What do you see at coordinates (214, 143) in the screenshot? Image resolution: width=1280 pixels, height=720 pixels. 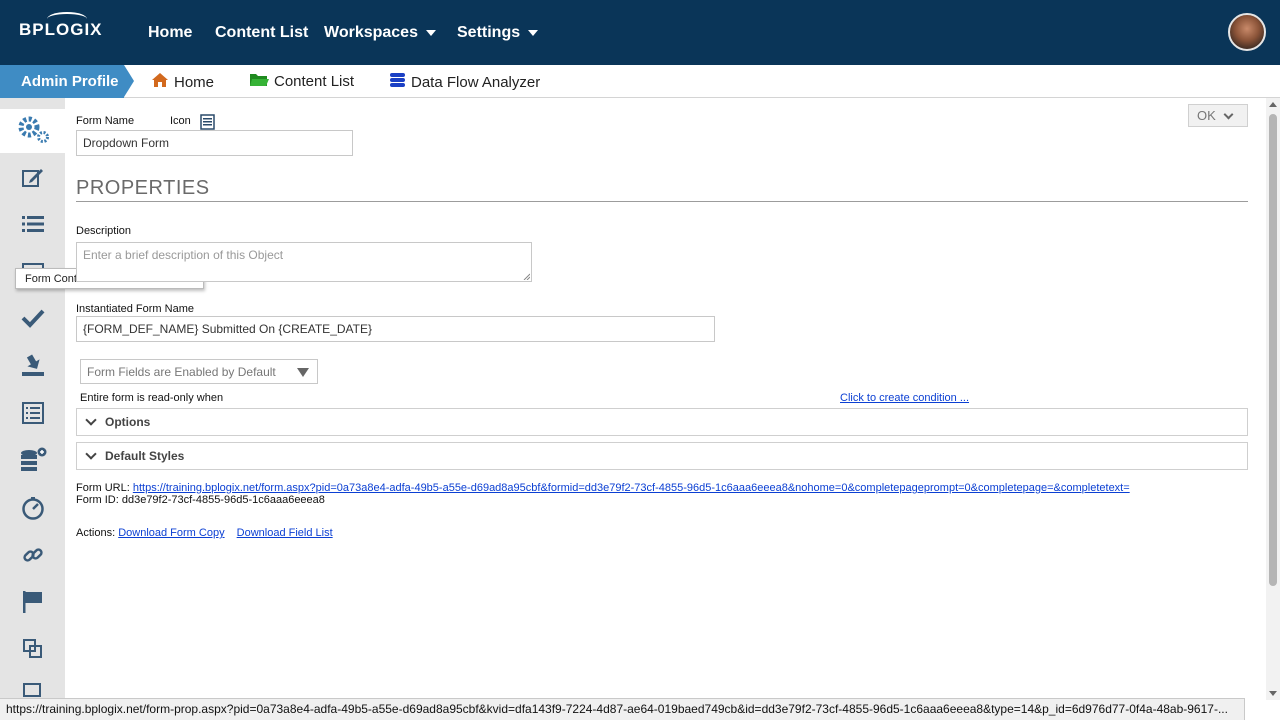 I see `form-name-input: Dropdown Form` at bounding box center [214, 143].